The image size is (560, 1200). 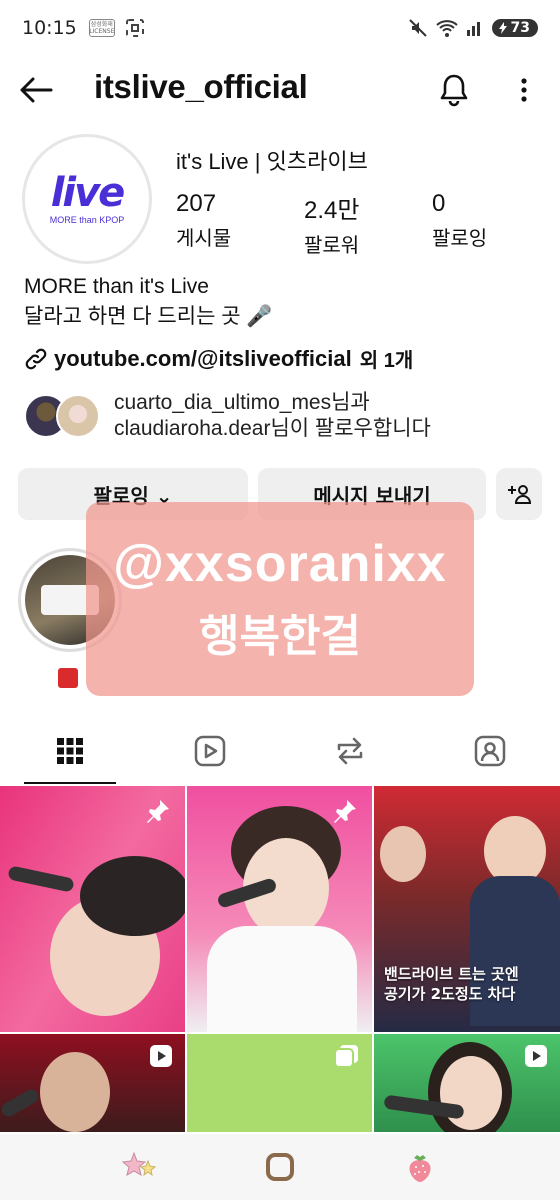 I want to click on signal-icon, so click(x=473, y=29).